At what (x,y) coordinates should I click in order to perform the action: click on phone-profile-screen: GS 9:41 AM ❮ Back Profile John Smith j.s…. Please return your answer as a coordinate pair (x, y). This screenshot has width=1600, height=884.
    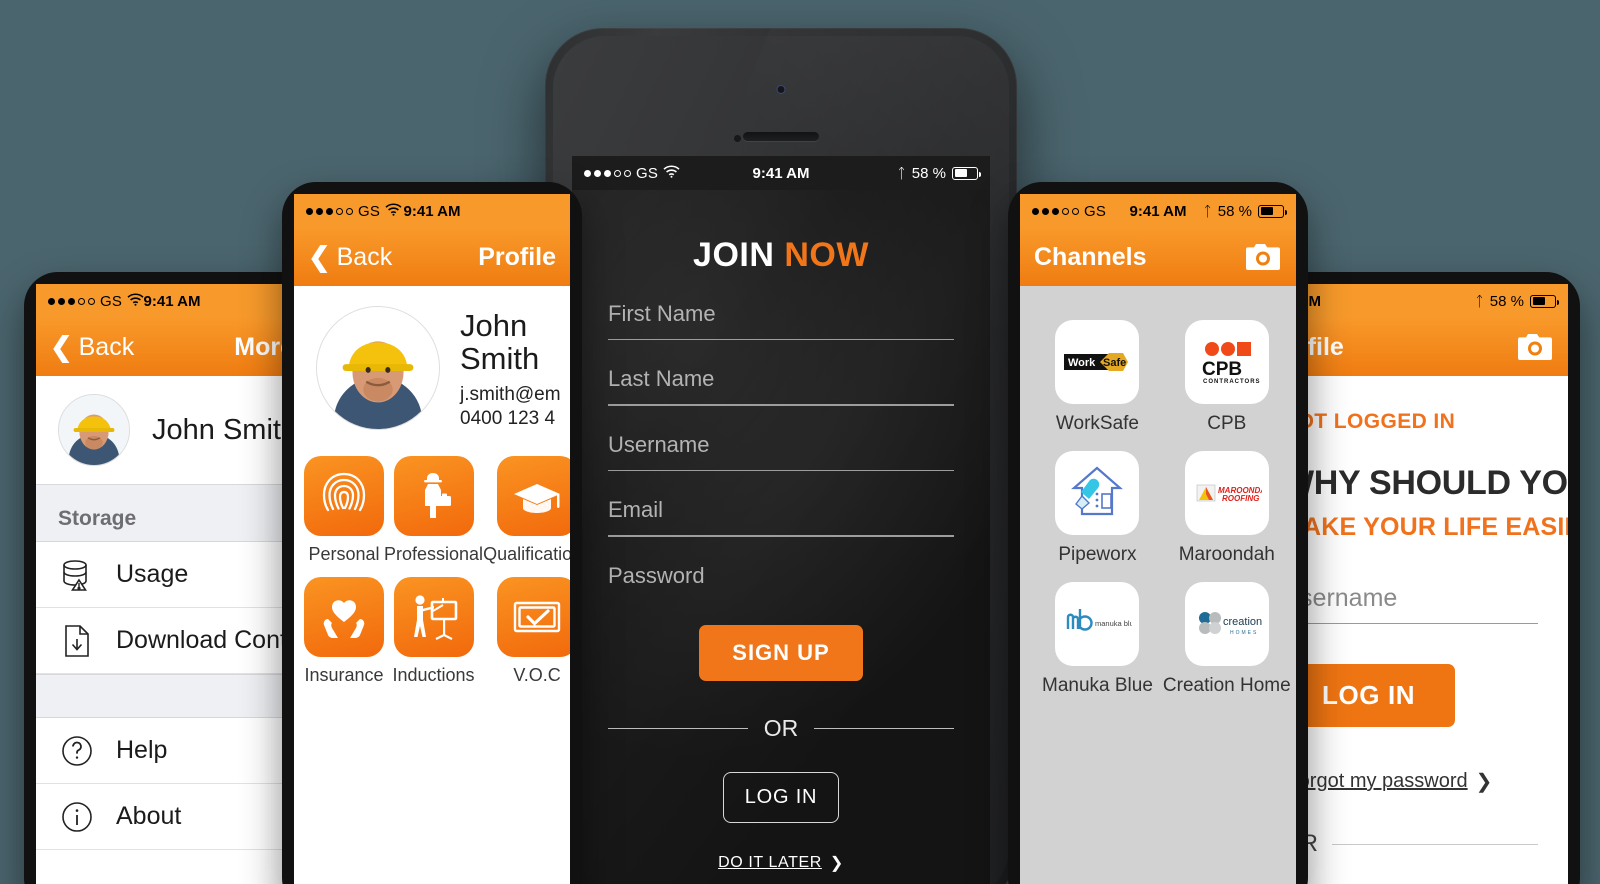
    Looking at the image, I should click on (432, 533).